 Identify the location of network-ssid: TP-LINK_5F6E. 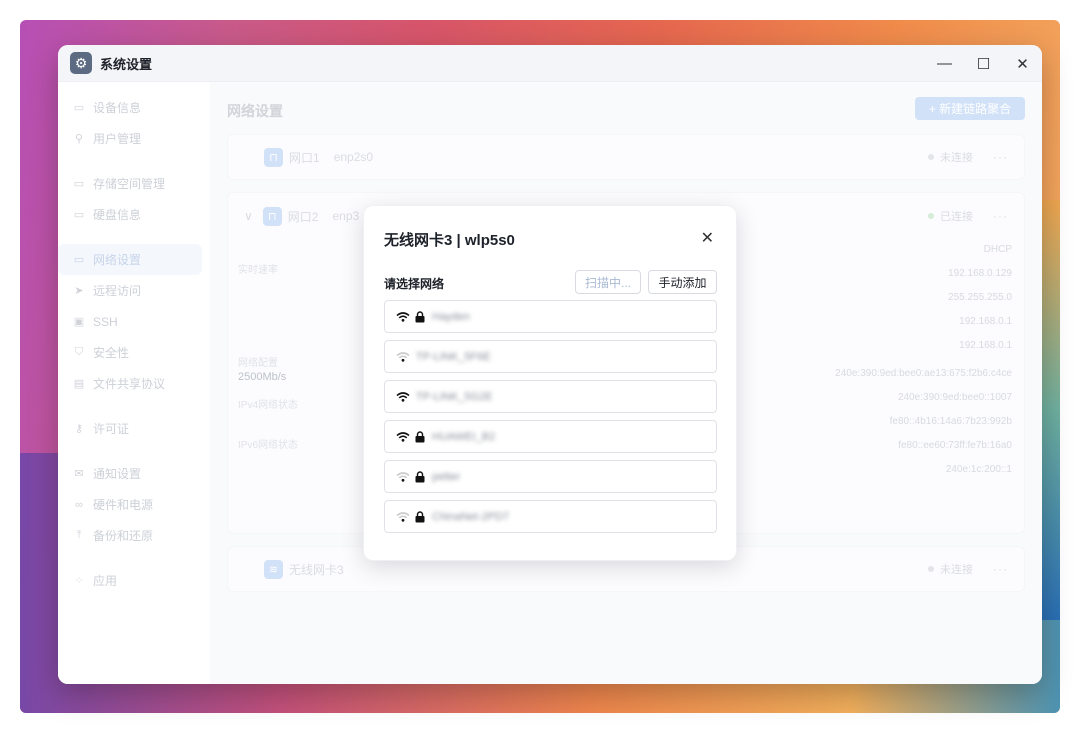
(453, 356).